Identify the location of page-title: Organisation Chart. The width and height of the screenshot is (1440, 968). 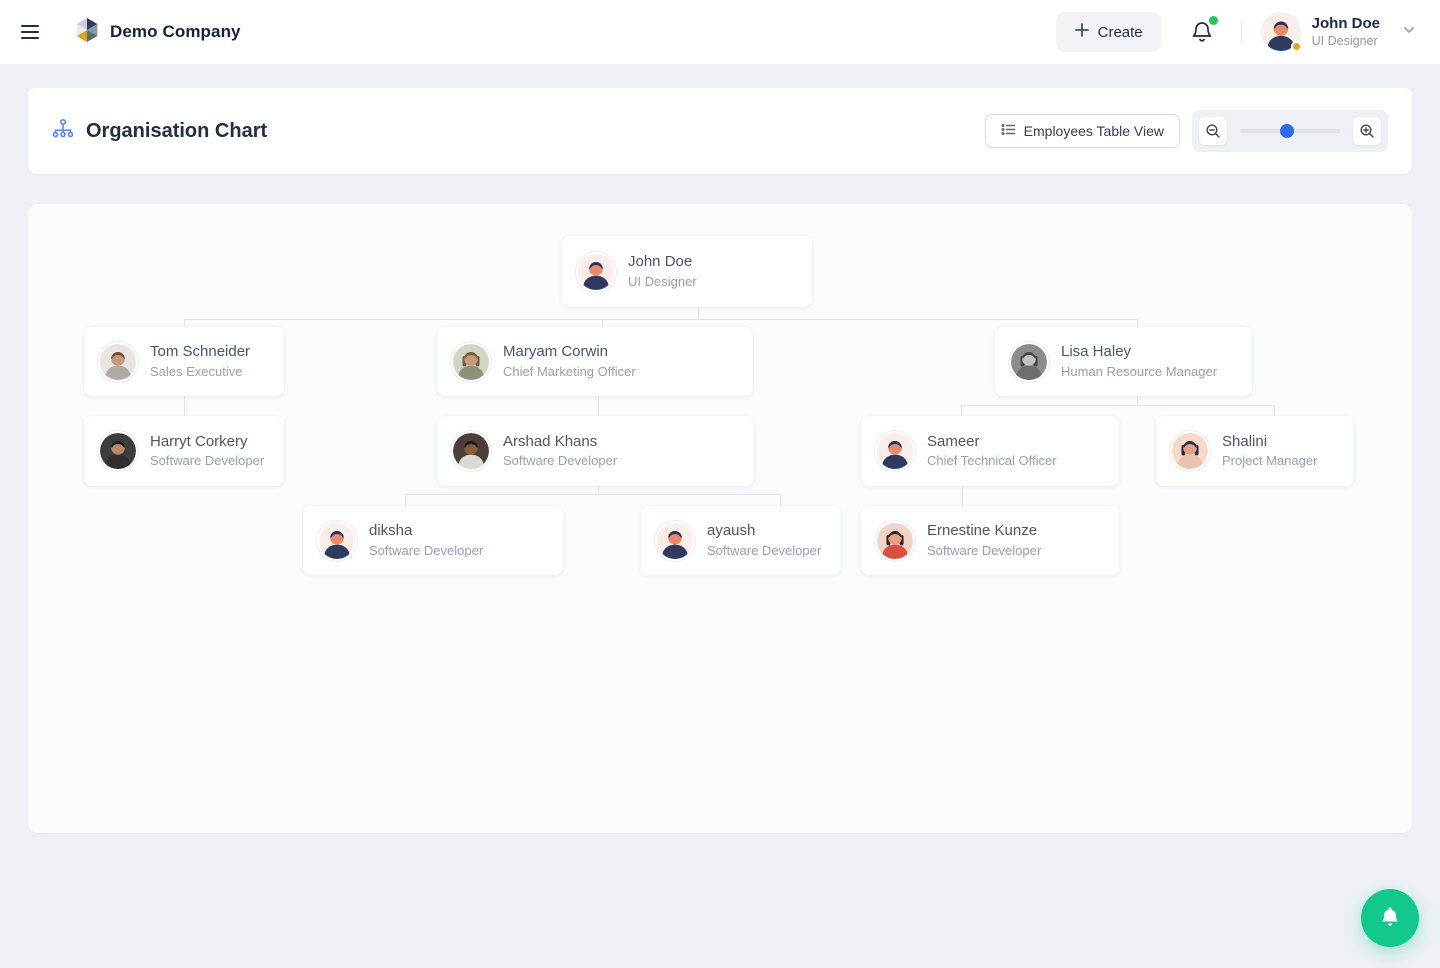
(177, 130).